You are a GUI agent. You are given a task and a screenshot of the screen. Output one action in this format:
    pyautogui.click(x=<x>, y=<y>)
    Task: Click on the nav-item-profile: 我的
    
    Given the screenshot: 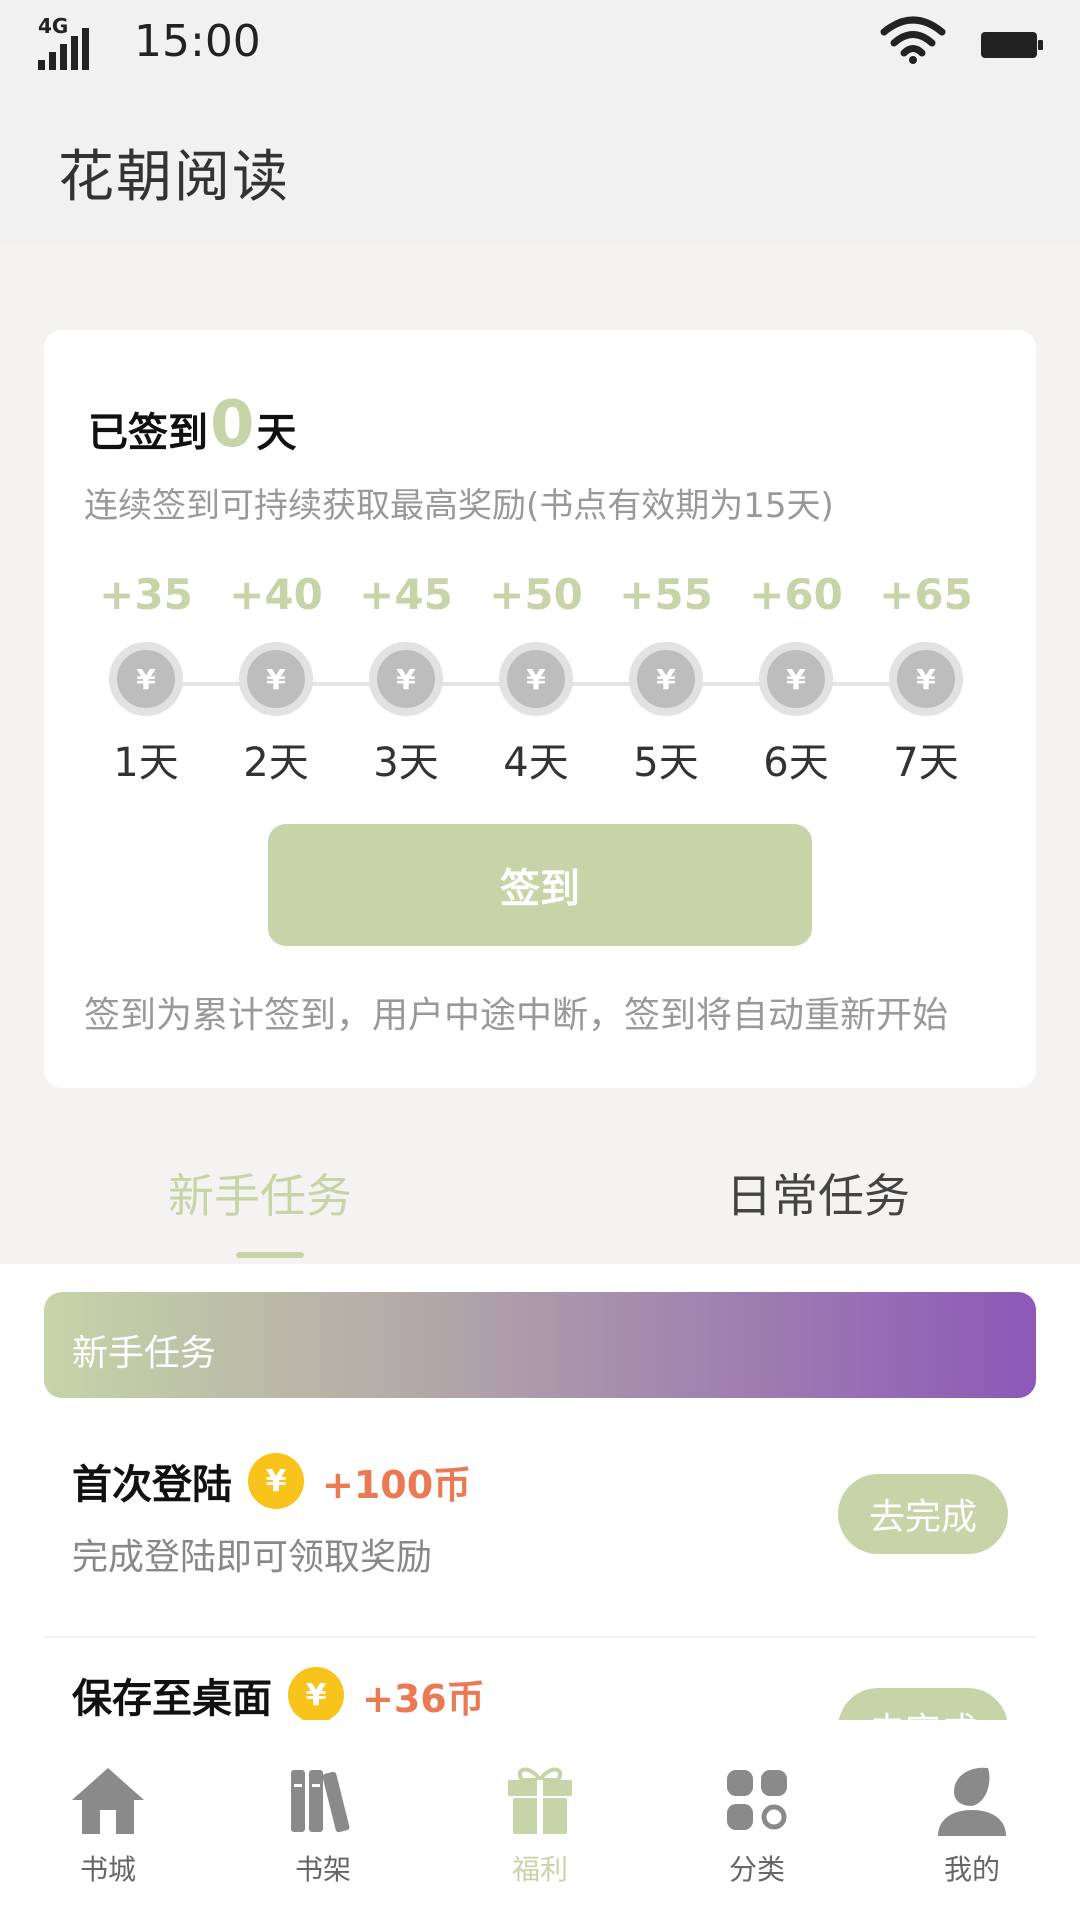 What is the action you would take?
    pyautogui.click(x=972, y=1824)
    